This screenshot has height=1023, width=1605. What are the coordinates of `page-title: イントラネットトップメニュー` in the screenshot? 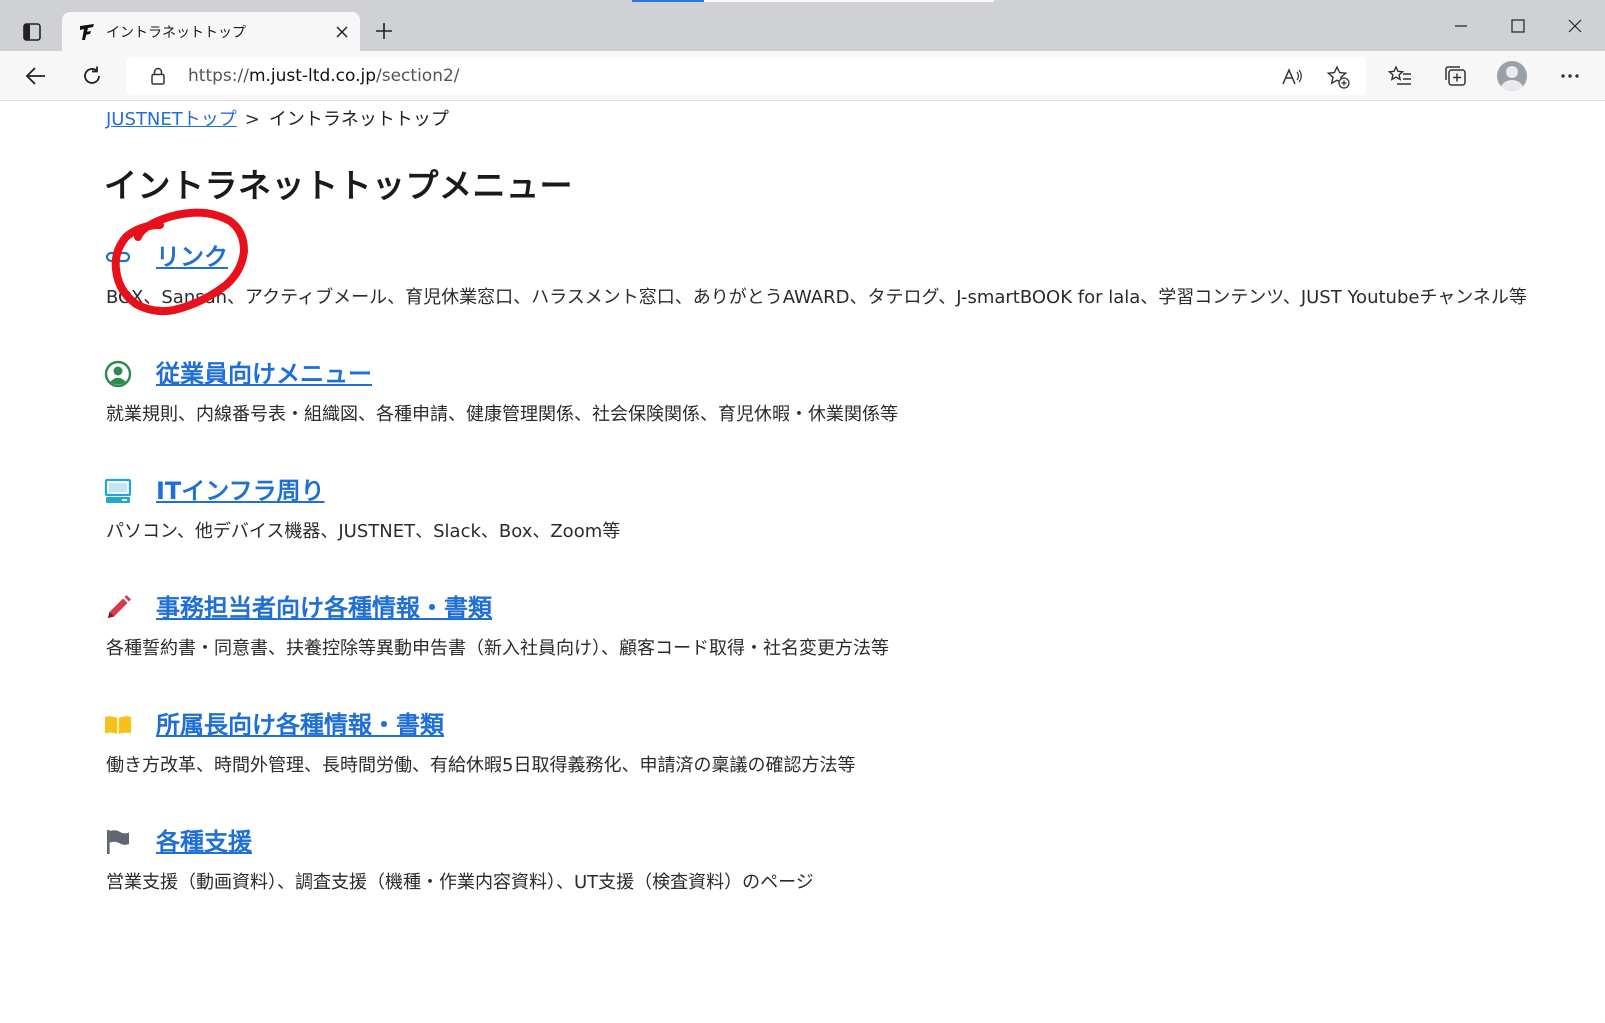 It's located at (338, 185).